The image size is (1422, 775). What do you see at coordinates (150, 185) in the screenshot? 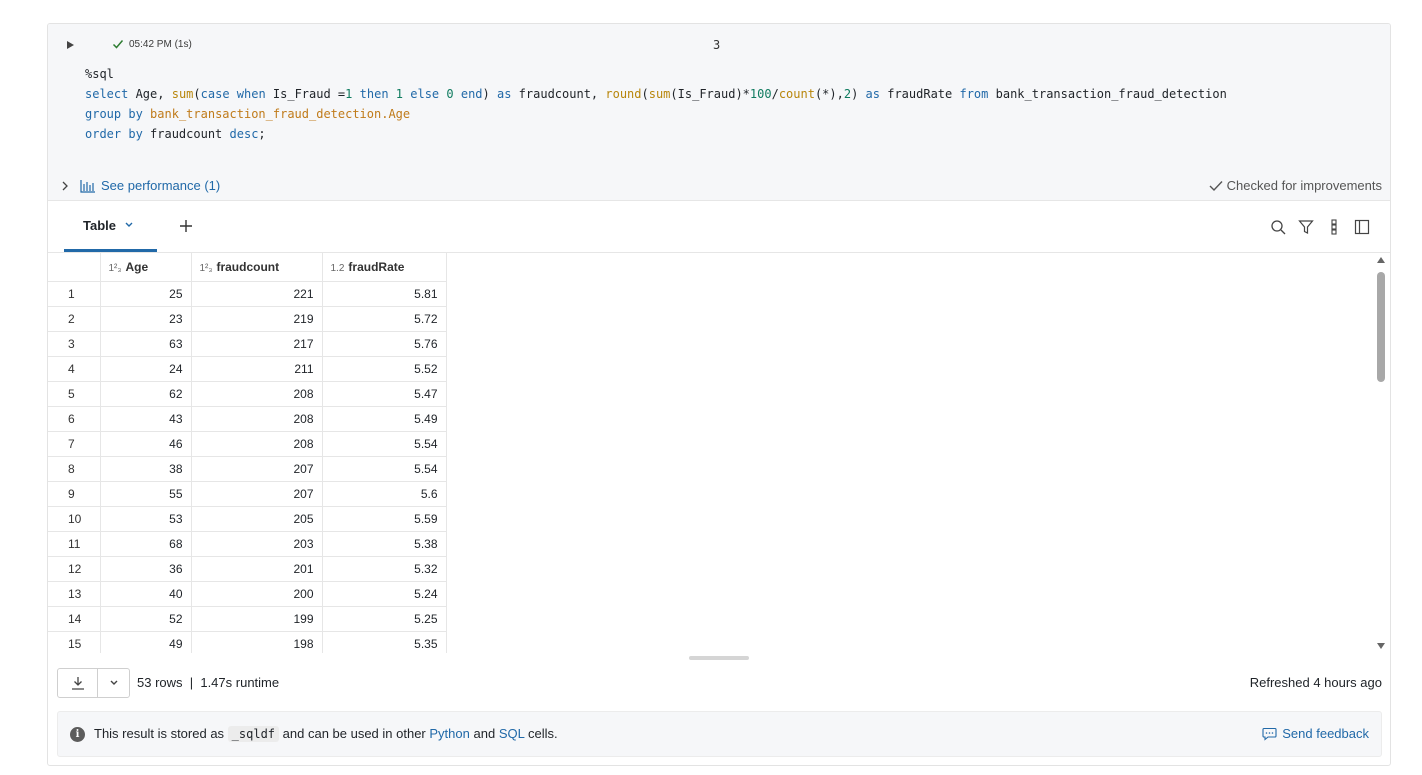
I see `see-performance-link: See performance (1)` at bounding box center [150, 185].